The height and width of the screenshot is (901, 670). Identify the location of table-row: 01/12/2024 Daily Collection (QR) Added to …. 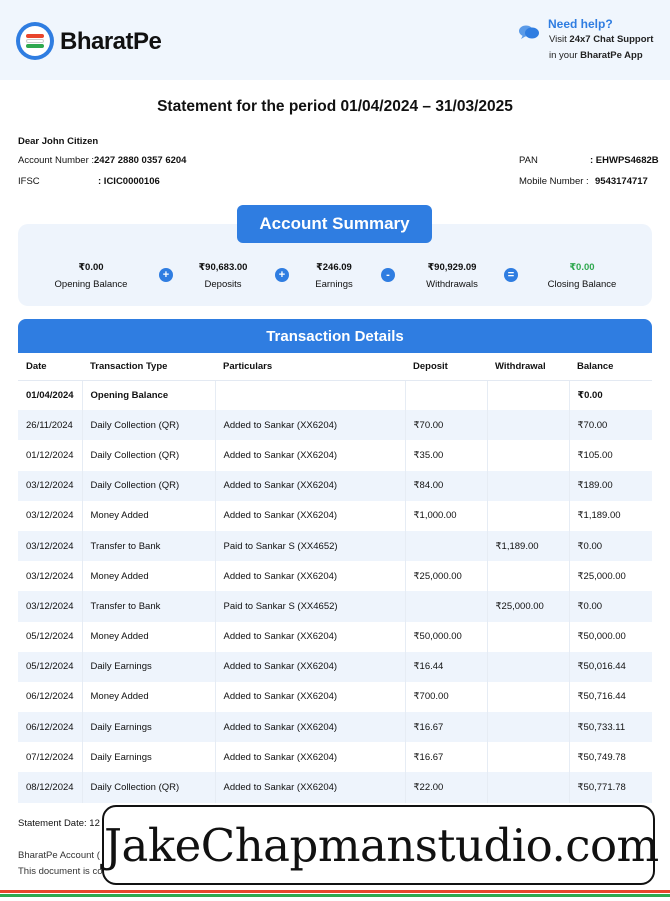
(335, 455).